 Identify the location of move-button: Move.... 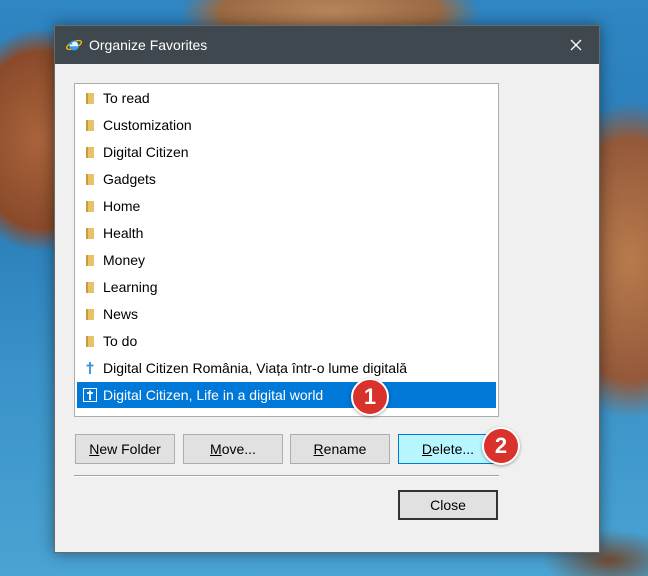
(233, 449).